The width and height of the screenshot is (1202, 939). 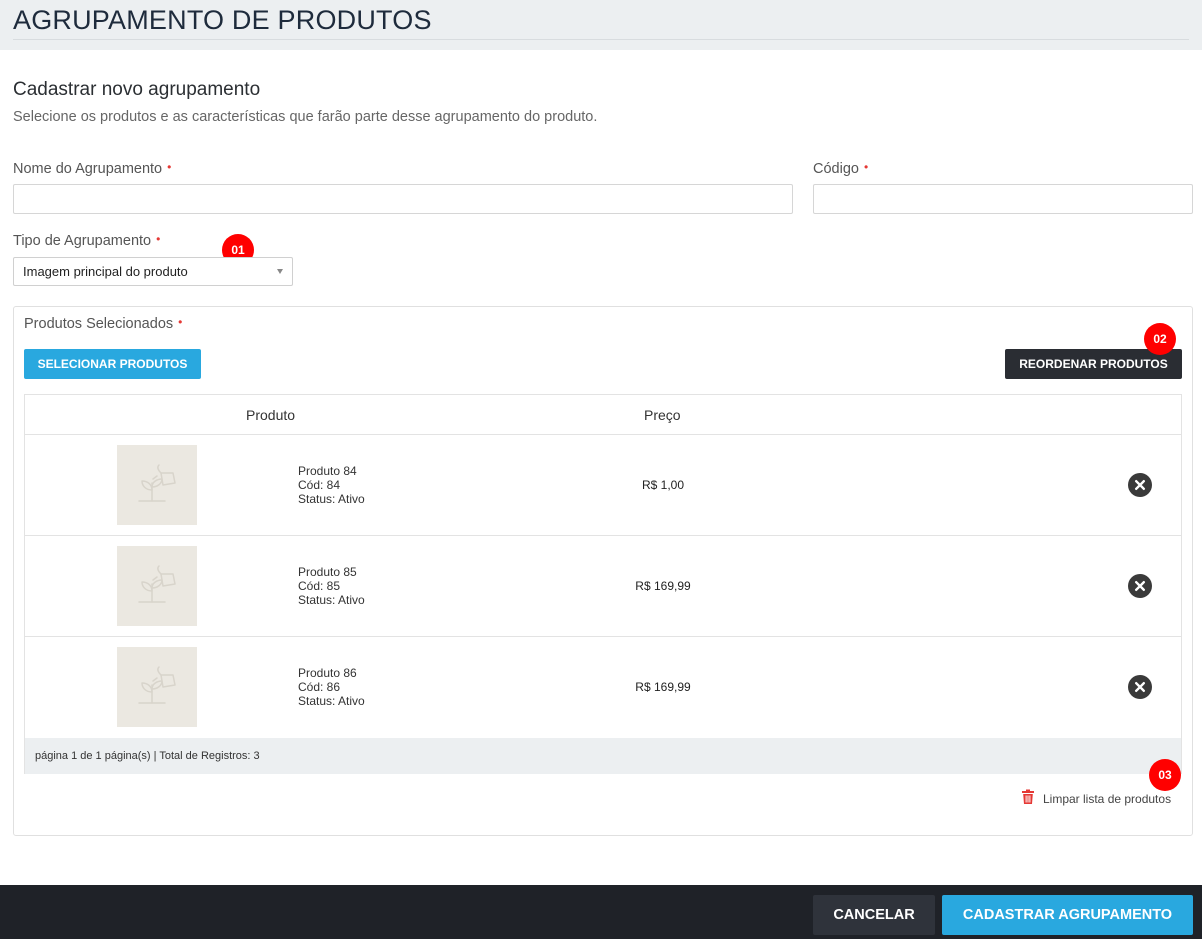 I want to click on nome-label-text: Nome do Agrupamento, so click(x=88, y=169).